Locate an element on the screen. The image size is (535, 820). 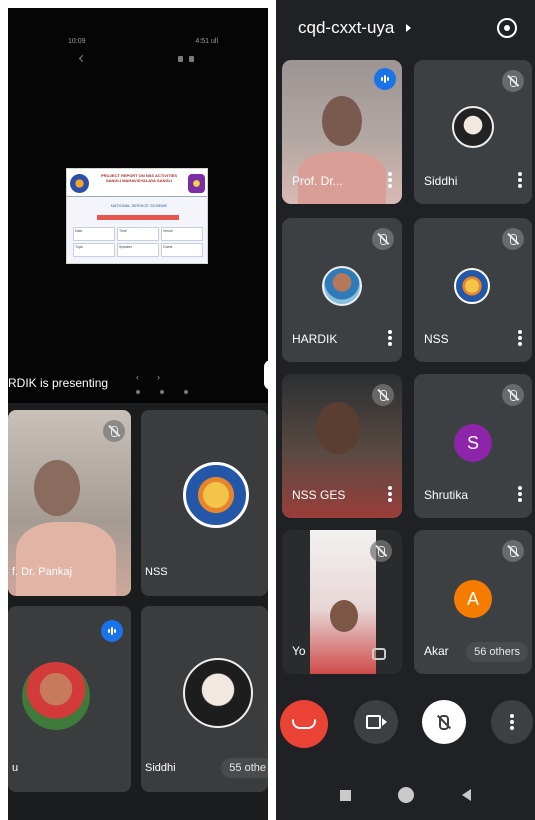
prev-slide-icon: ‹ is located at coordinates (137, 377).